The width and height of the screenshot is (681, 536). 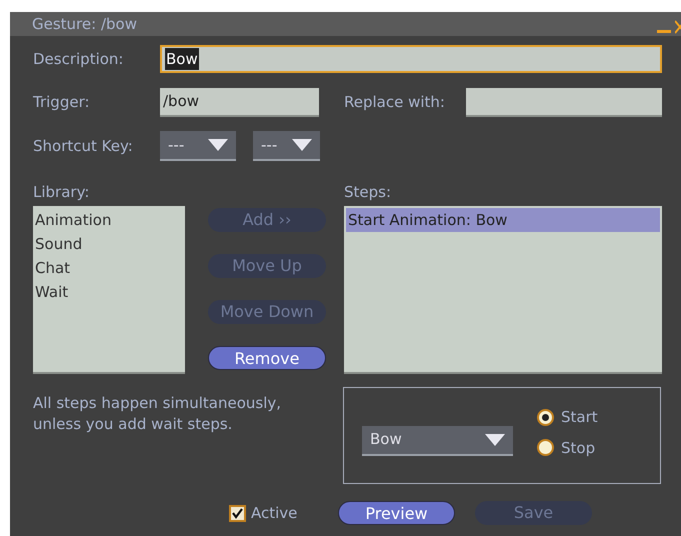 I want to click on list-item: Sound, so click(x=110, y=244).